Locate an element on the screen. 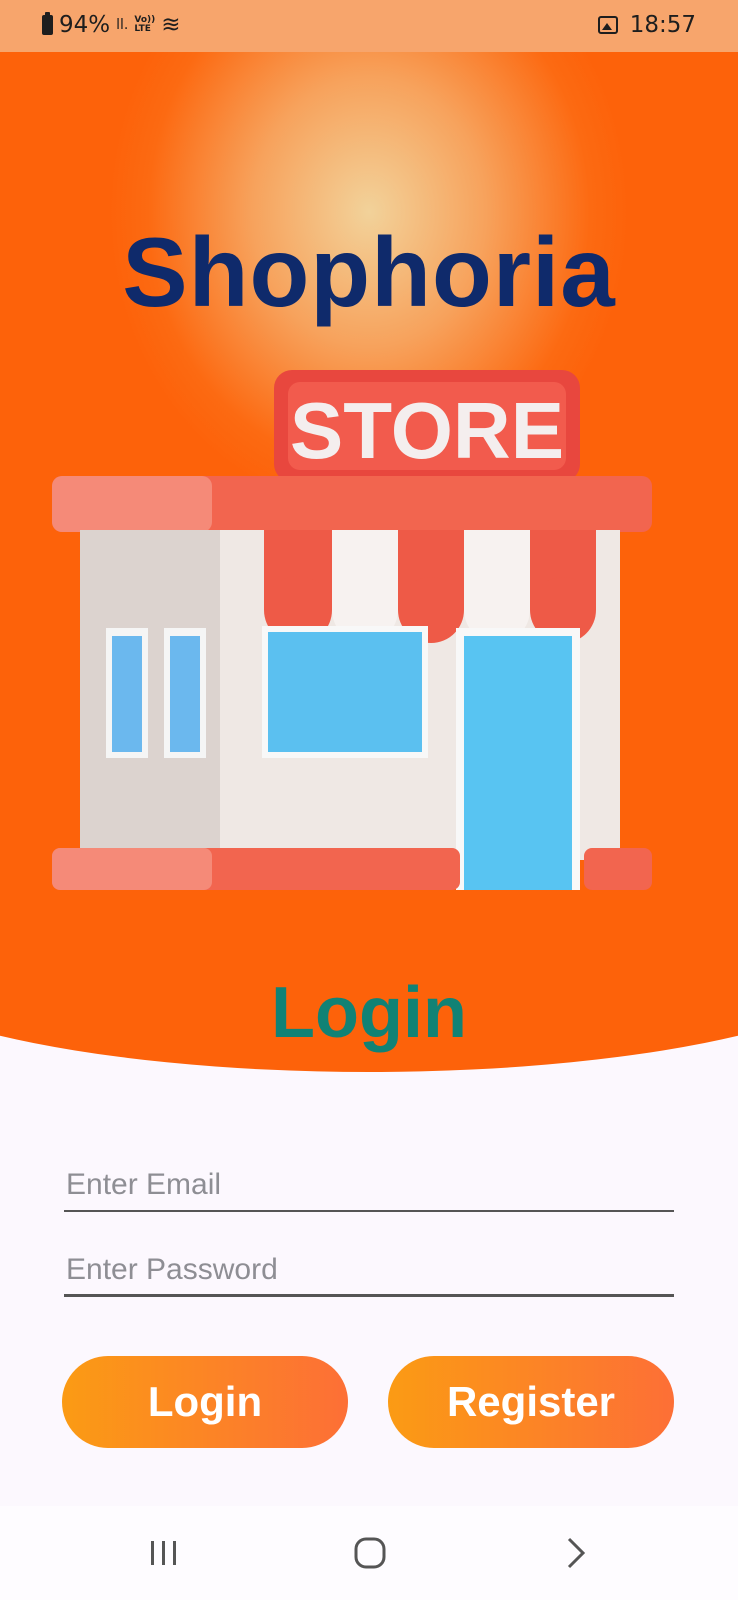  navigation-bar is located at coordinates (369, 1553).